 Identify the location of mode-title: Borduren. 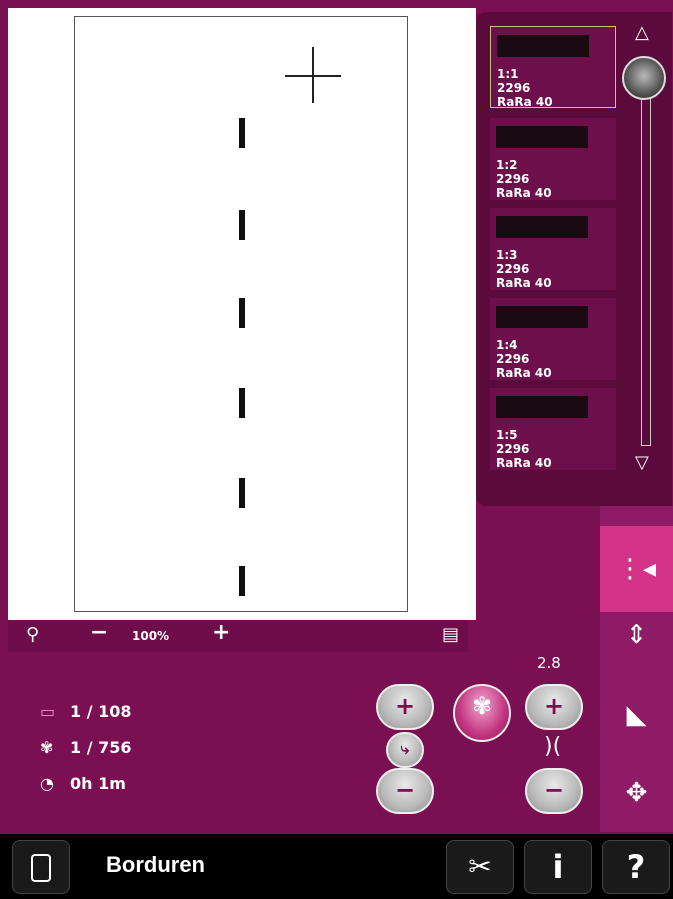
(155, 864).